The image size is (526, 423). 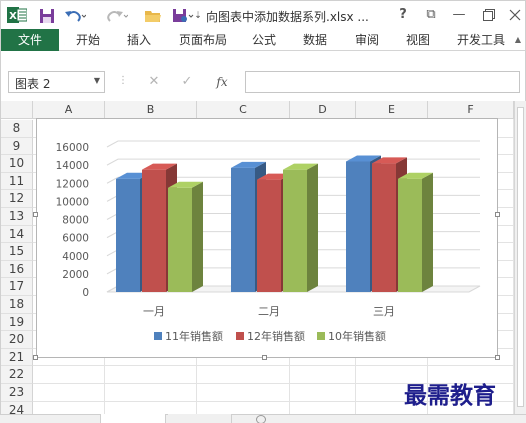 I want to click on formula-bar: 图表 2 ▼ ⋮ ✕ ✓ fx, so click(x=263, y=76).